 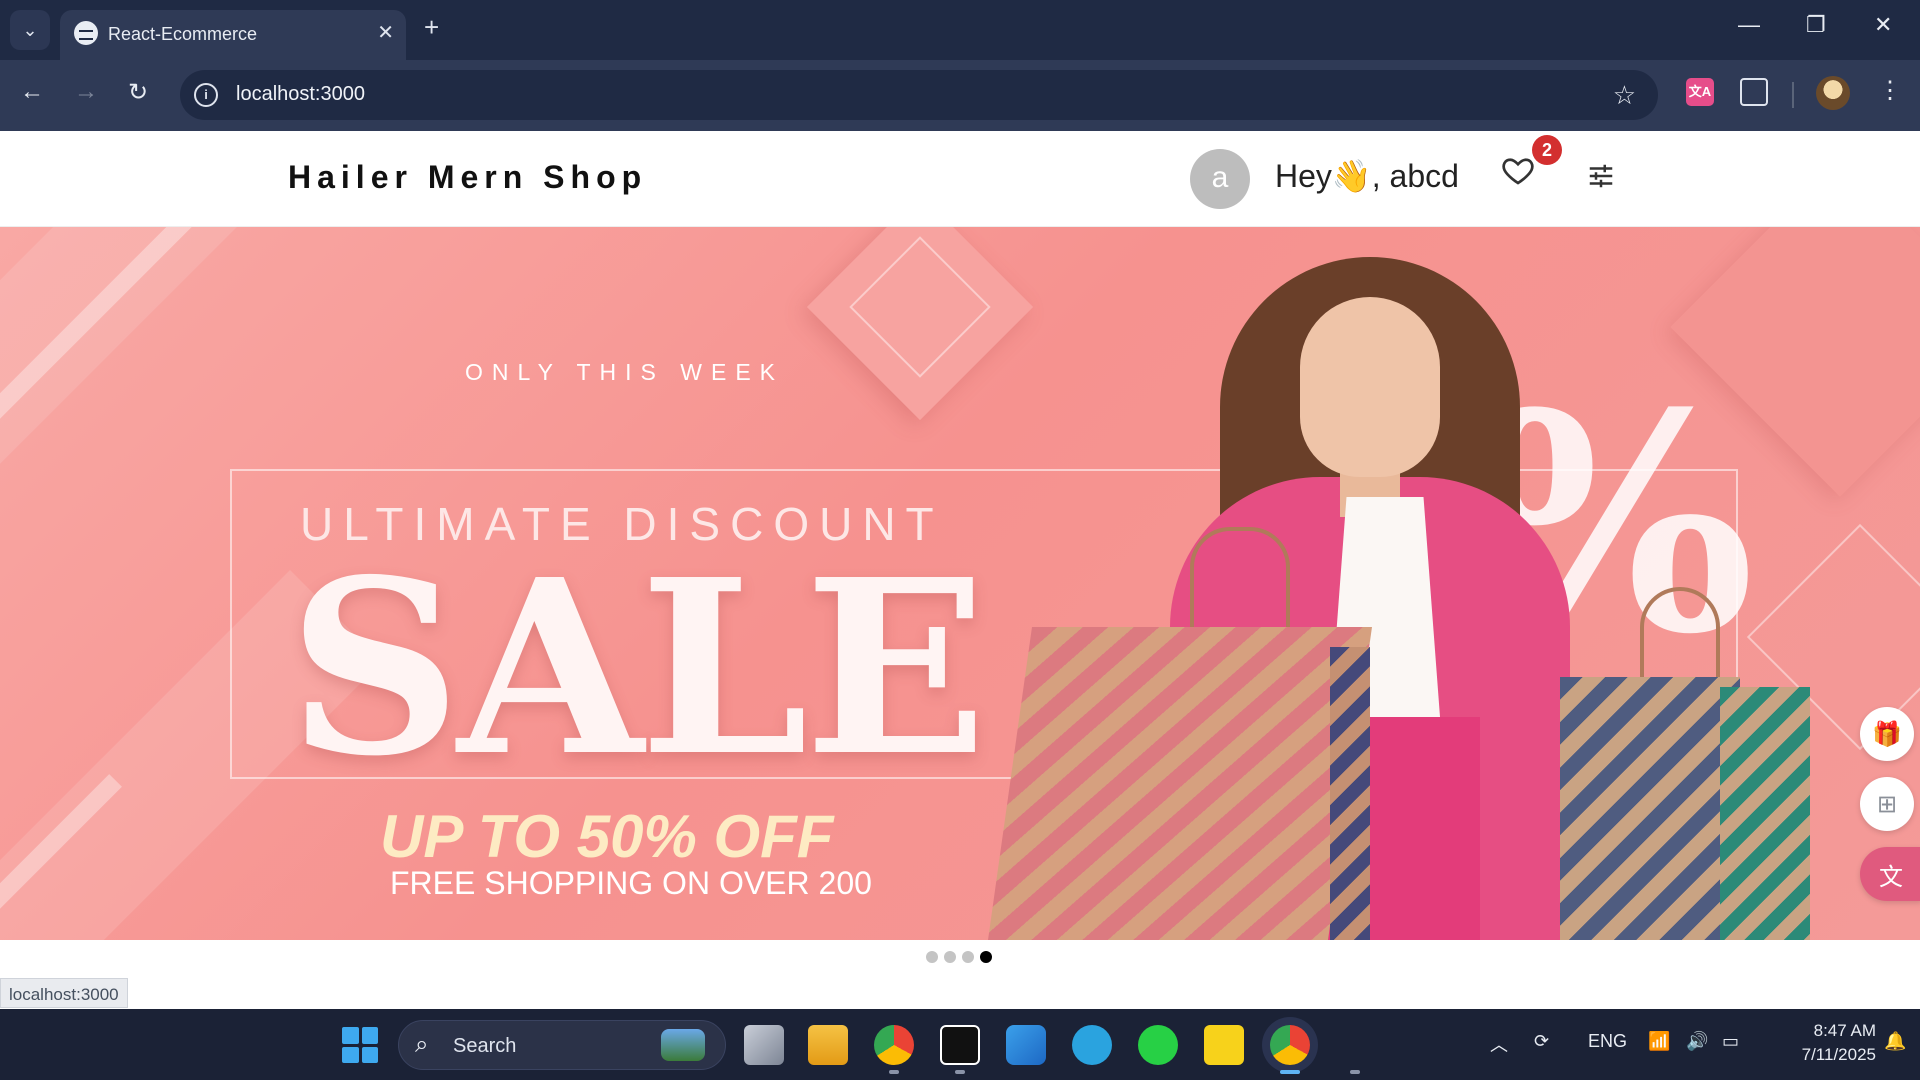 I want to click on browser-tab: React-Ecommerce ✕, so click(x=233, y=35).